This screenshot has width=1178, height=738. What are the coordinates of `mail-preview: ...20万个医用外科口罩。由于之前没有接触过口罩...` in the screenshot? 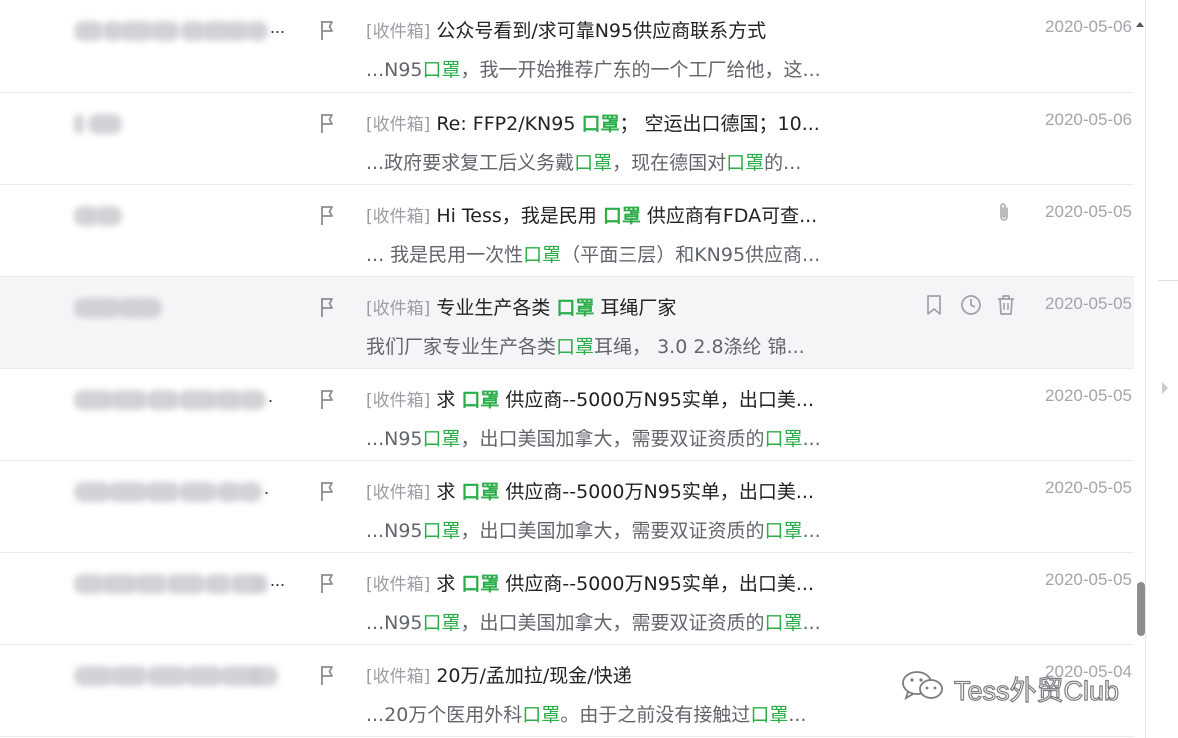 It's located at (586, 713).